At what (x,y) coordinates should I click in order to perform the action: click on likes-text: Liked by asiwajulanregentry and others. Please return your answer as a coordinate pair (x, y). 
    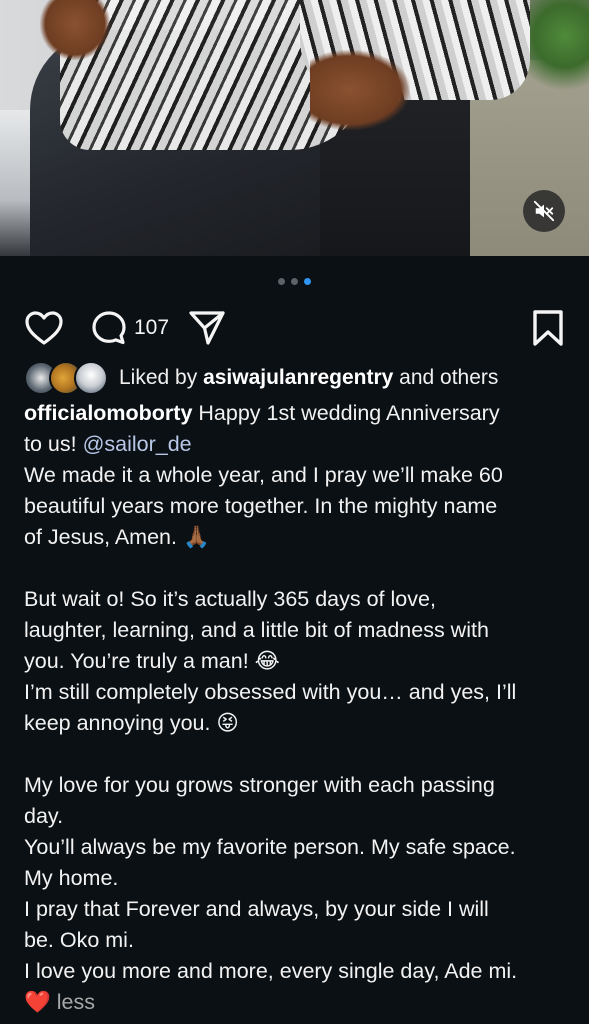
    Looking at the image, I should click on (308, 378).